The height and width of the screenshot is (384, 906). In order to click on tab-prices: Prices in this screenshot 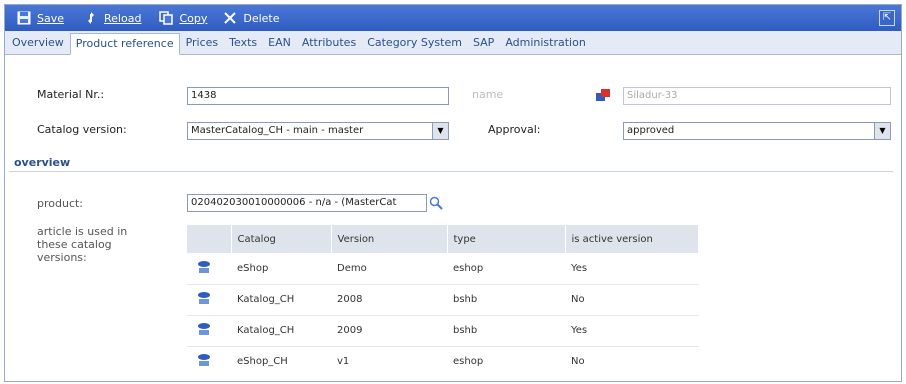, I will do `click(202, 43)`.